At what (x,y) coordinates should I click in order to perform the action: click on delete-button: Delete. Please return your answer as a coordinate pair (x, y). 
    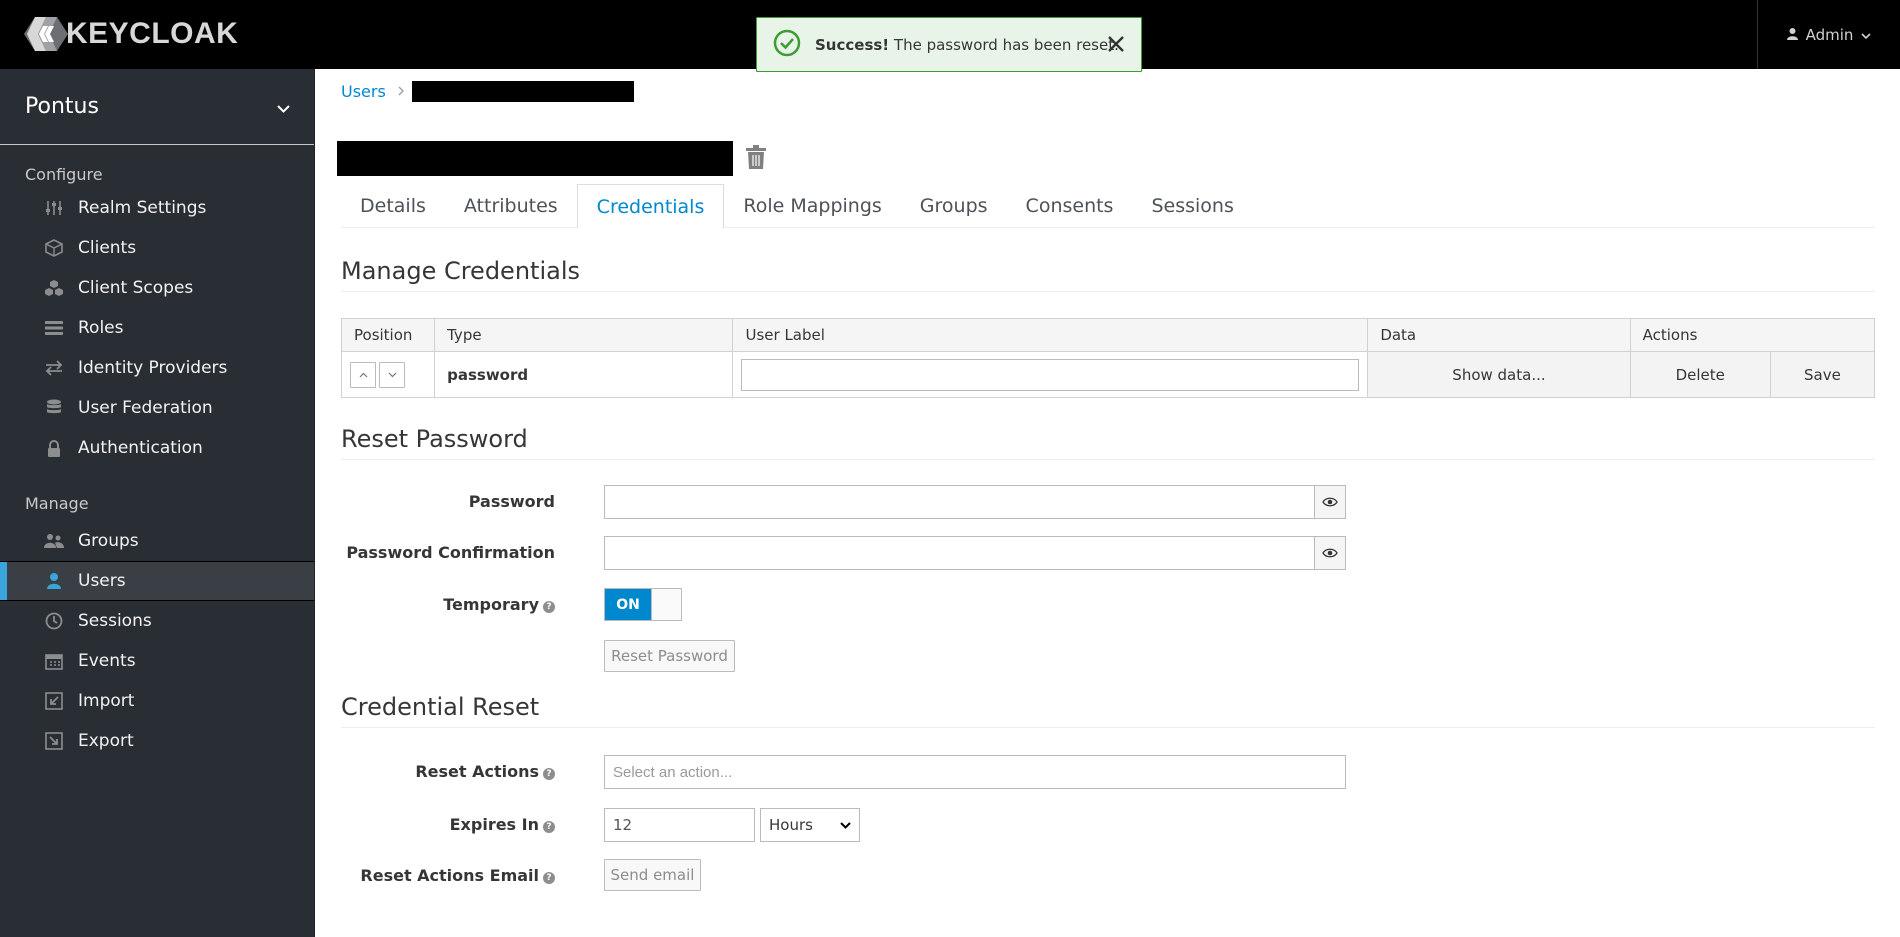
    Looking at the image, I should click on (1700, 374).